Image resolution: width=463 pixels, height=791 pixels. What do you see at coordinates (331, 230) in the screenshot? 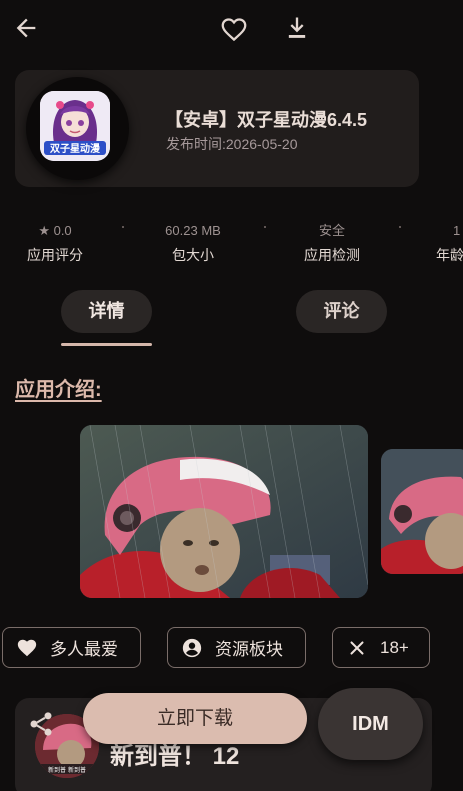
I see `stat-security-value: 安全` at bounding box center [331, 230].